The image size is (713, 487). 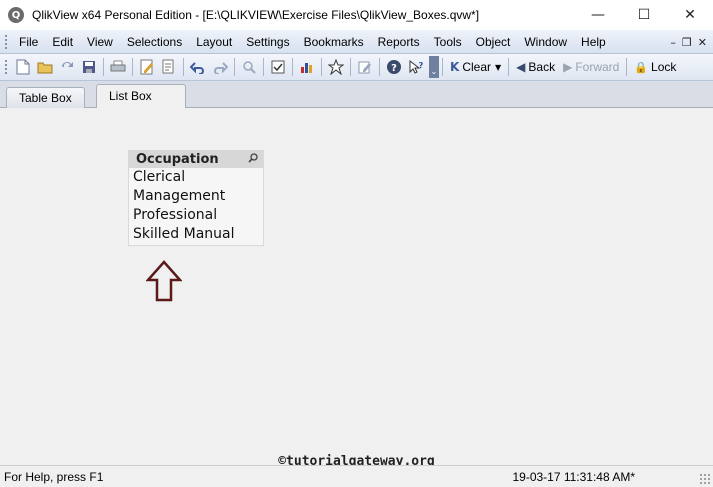 What do you see at coordinates (641, 67) in the screenshot?
I see `lock-icon: 🔒` at bounding box center [641, 67].